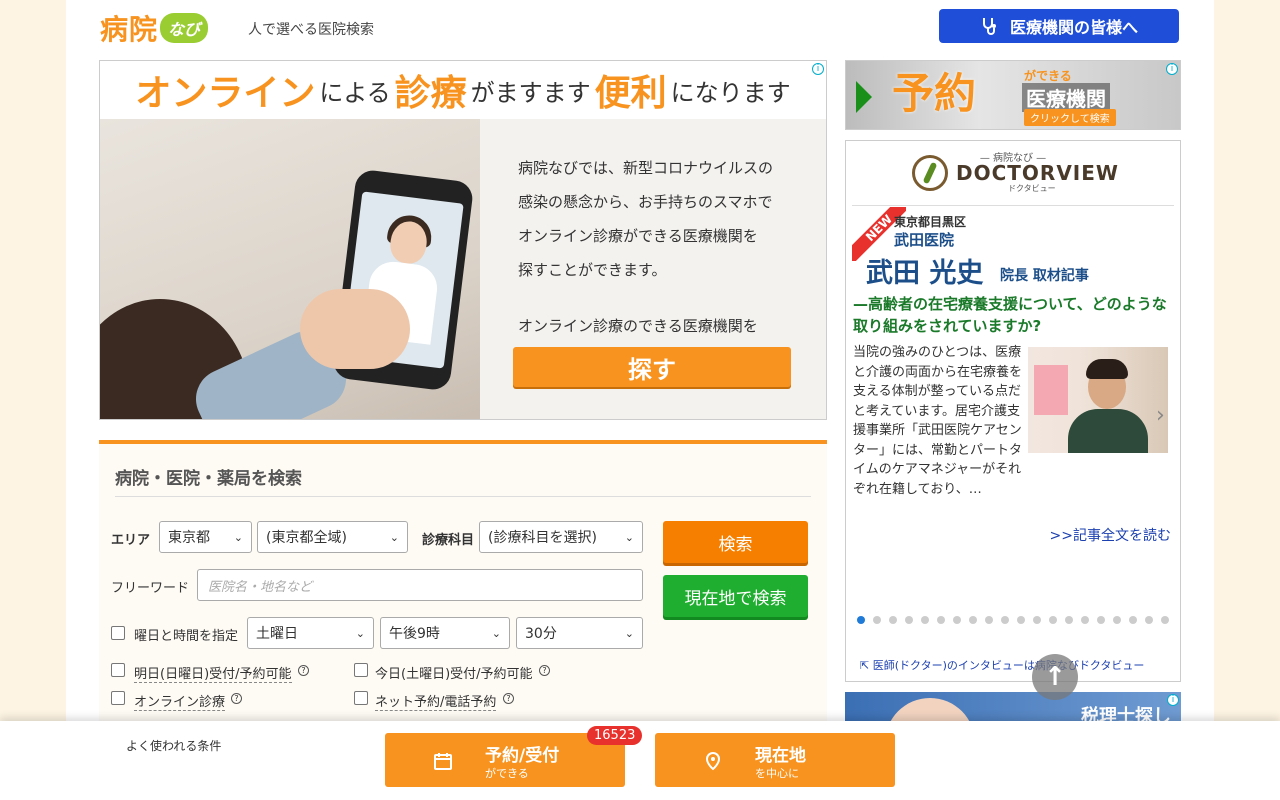 The image size is (1280, 800). Describe the element at coordinates (310, 633) in the screenshot. I see `day-select: 土曜日 ⌄` at that location.